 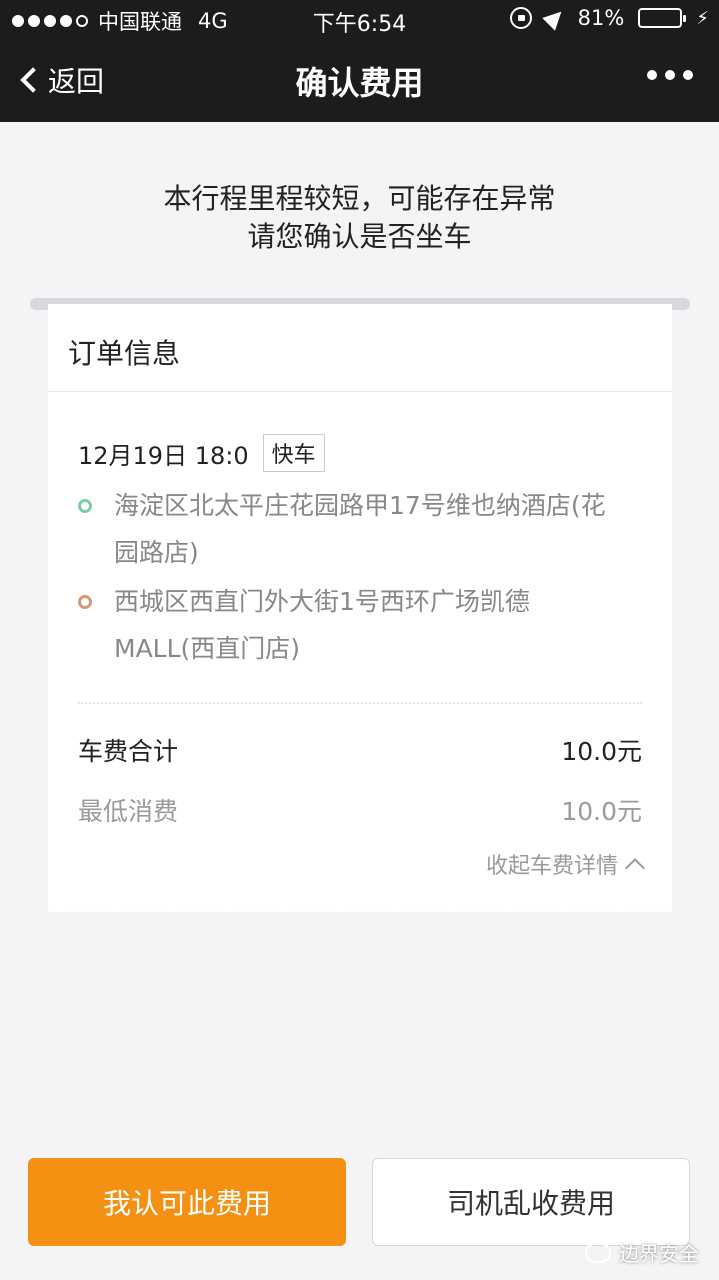 I want to click on page-title: 确认费用, so click(x=359, y=83).